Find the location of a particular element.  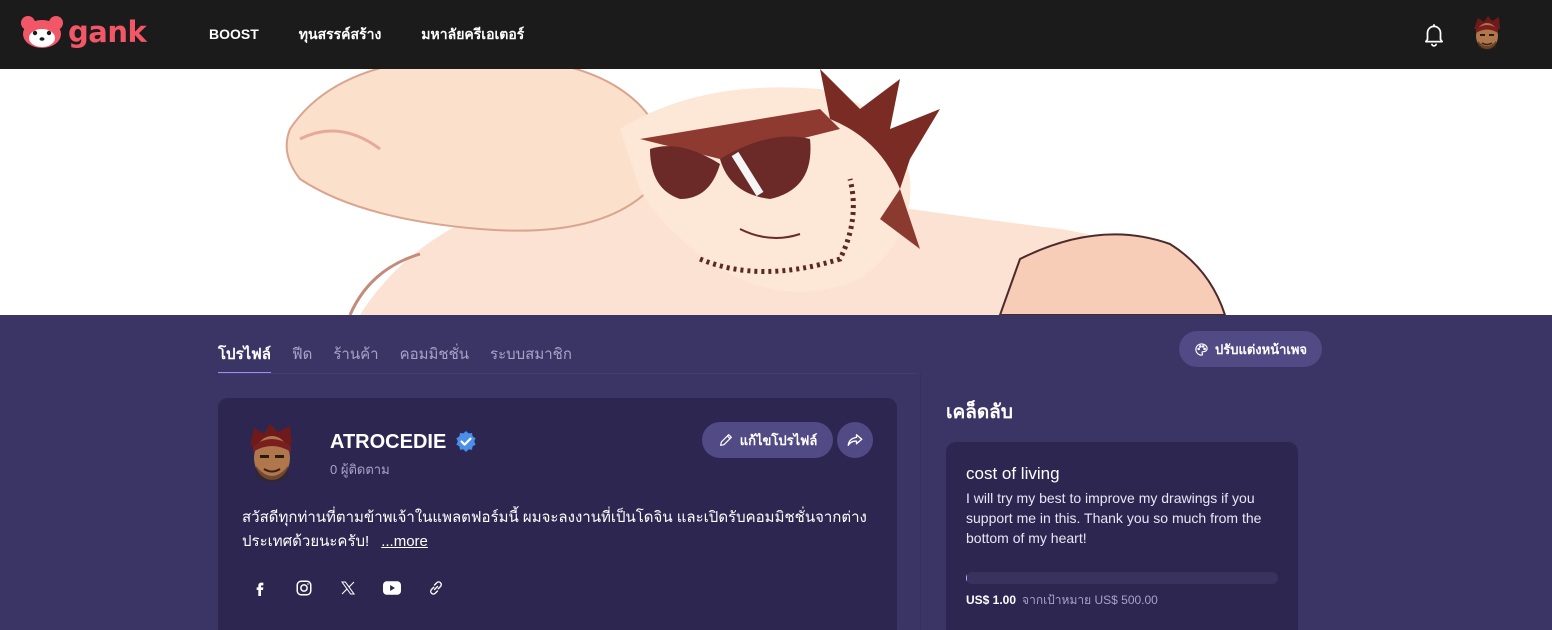

tab-shop: ร้านค้า is located at coordinates (355, 359).